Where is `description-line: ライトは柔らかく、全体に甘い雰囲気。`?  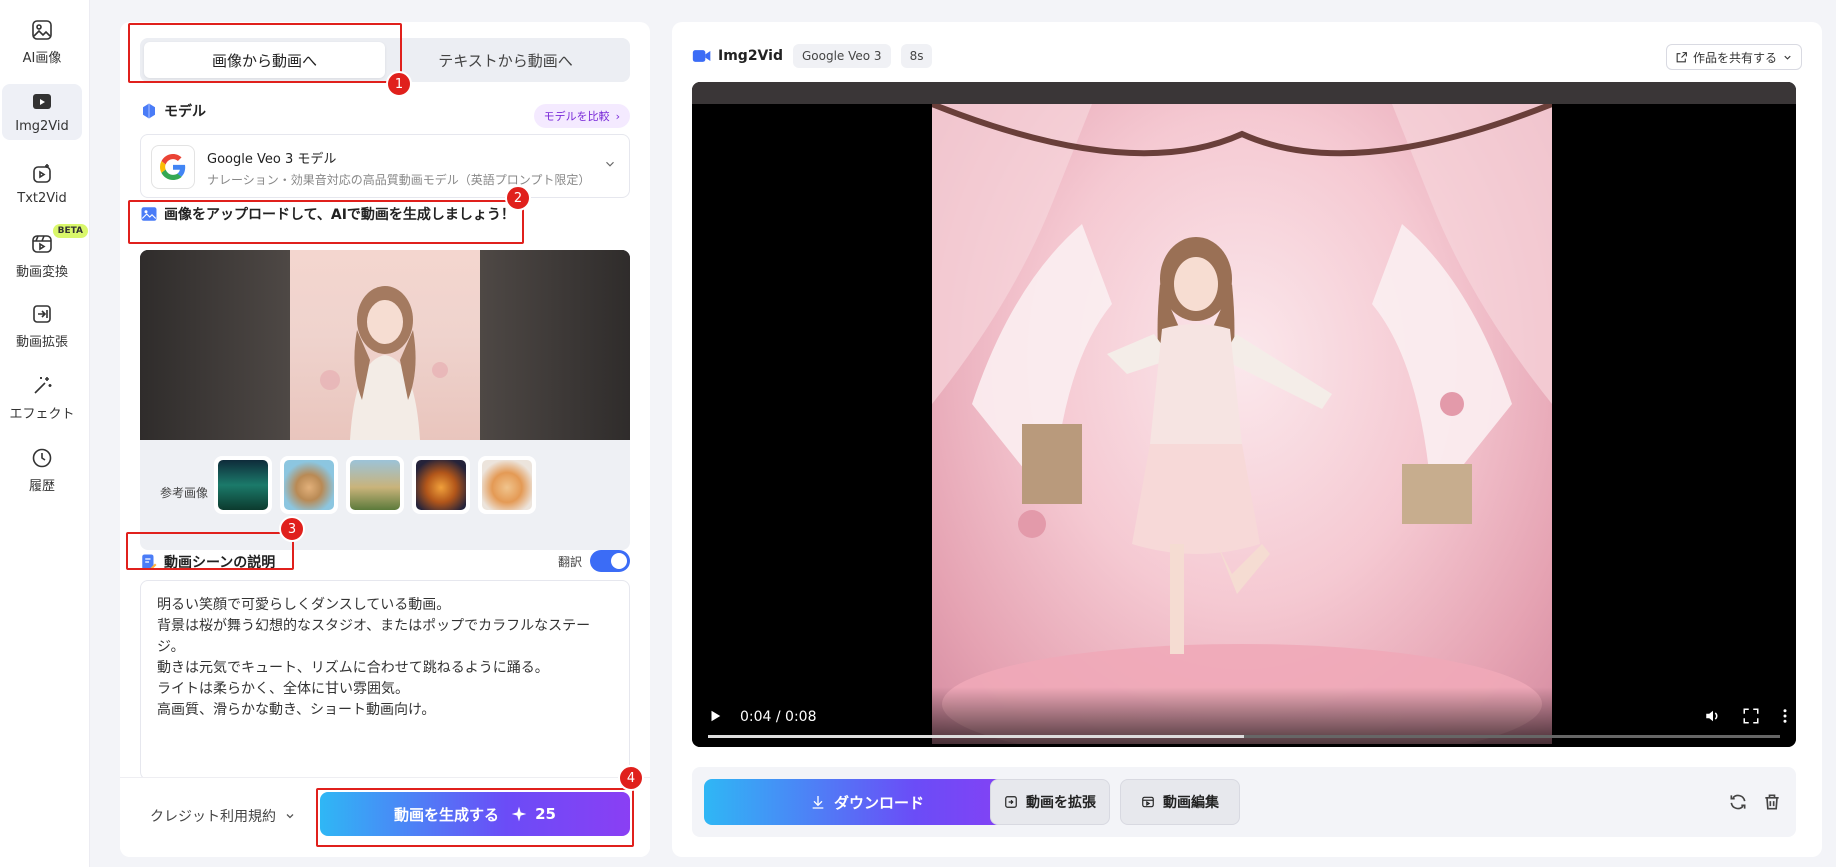 description-line: ライトは柔らかく、全体に甘い雰囲気。 is located at coordinates (283, 689).